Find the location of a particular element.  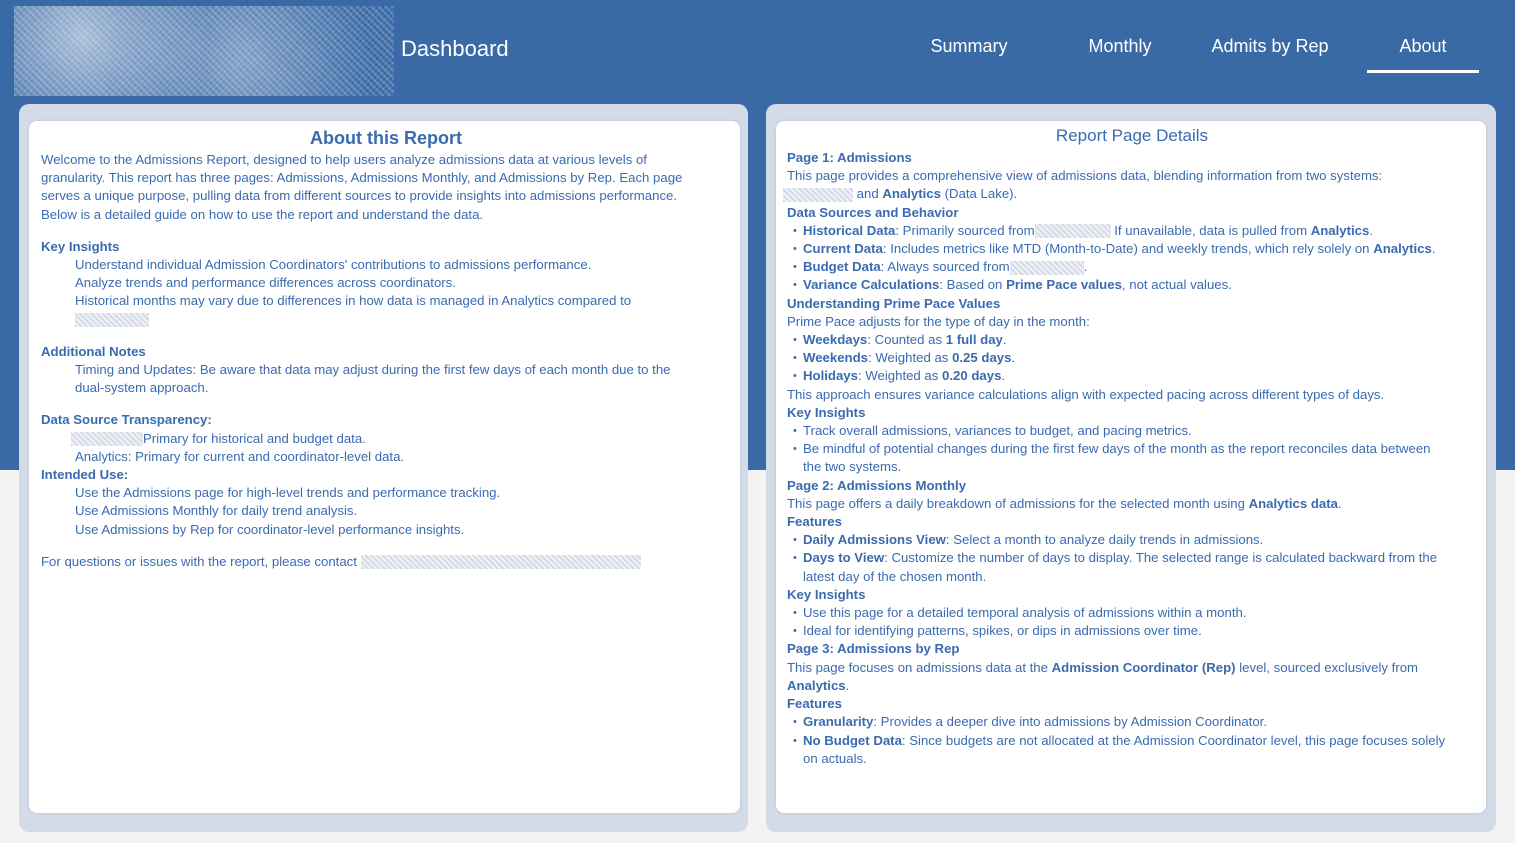

additional-notes-heading: Additional Notes is located at coordinates (93, 351).